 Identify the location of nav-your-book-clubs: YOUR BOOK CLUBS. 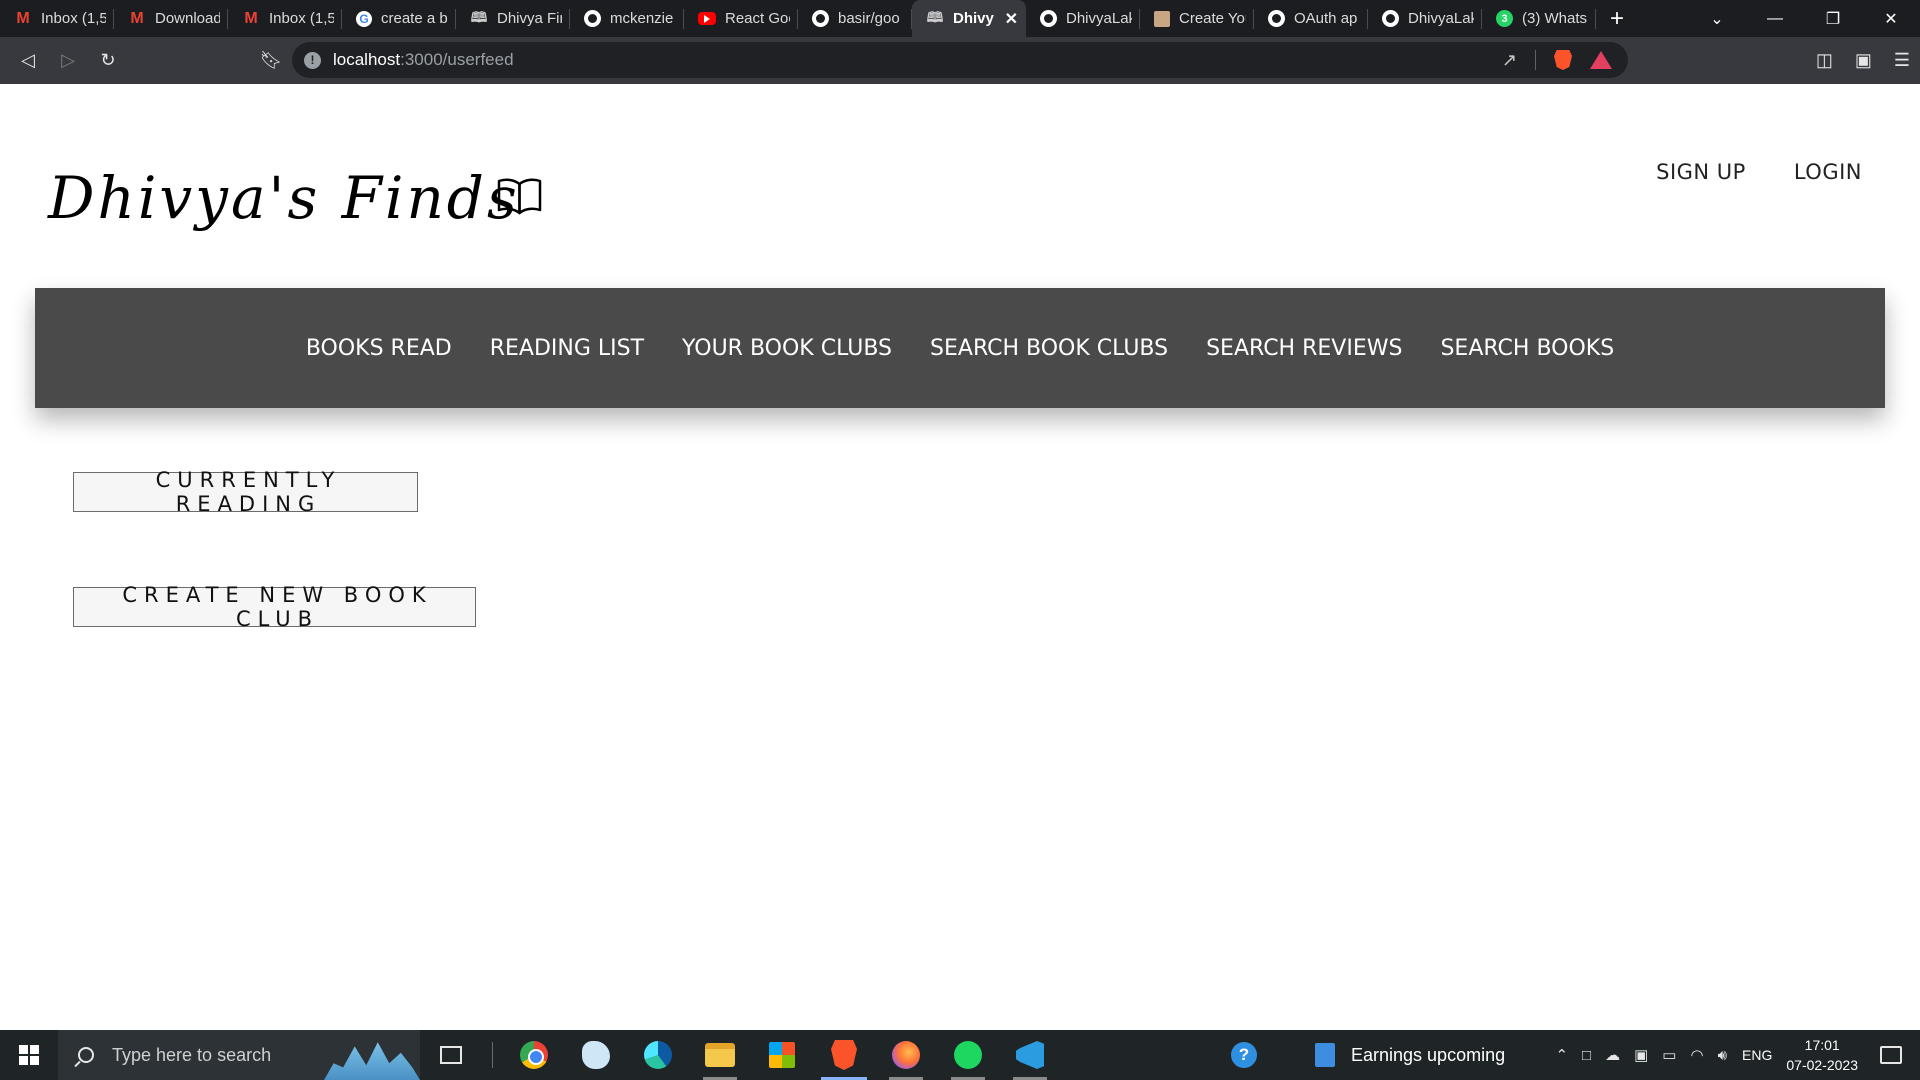
(787, 348).